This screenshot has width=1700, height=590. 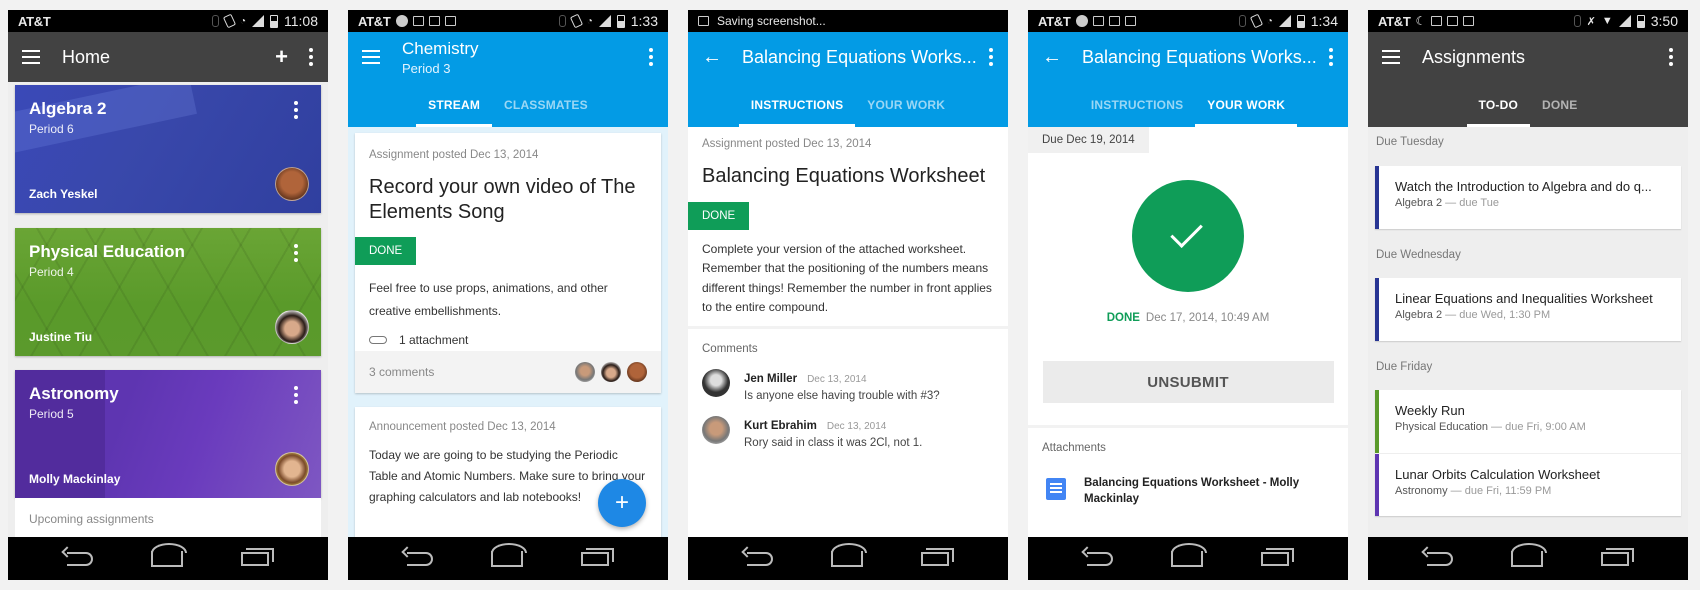 I want to click on class-card-algebra-2: Algebra 2 Period 6 Zach Yeskel, so click(x=168, y=149).